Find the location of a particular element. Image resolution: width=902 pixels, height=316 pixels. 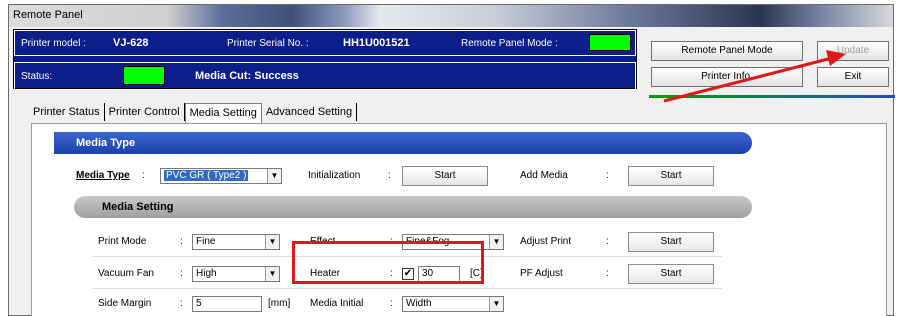

pf-adjust-start-button: Start is located at coordinates (671, 274).